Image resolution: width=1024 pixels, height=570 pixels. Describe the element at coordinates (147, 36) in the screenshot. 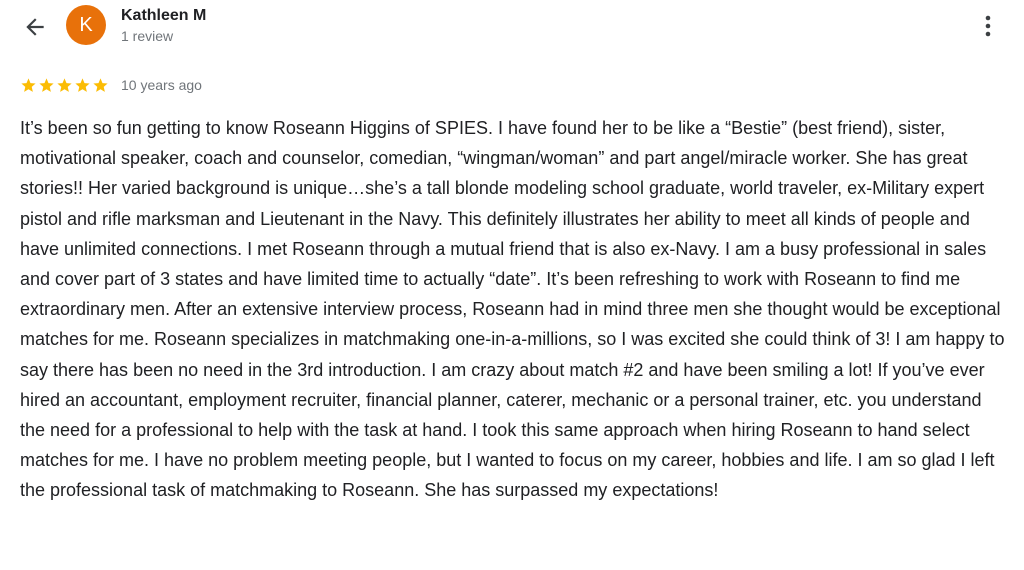

I see `reviewer-review-count: 1 review` at that location.